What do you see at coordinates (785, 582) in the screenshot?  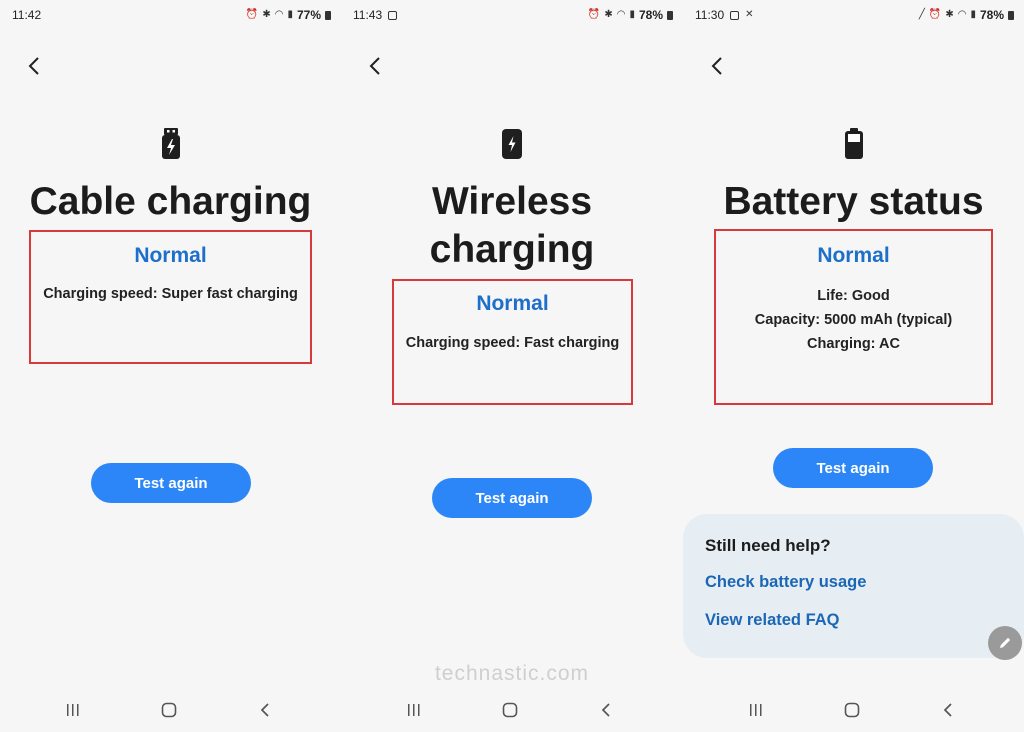 I see `check-battery-usage-link: Check battery usage` at bounding box center [785, 582].